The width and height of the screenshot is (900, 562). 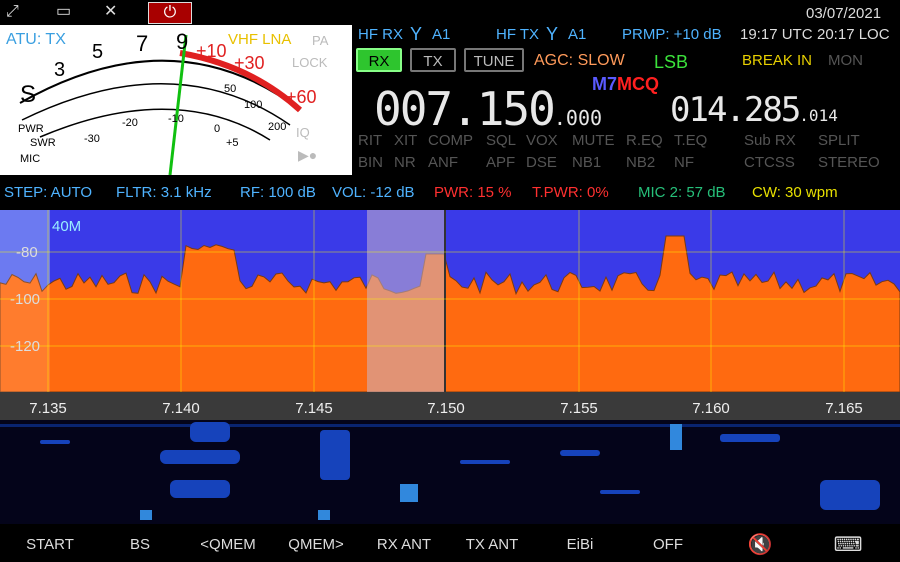 I want to click on tx-antenna-icon: Y, so click(x=552, y=34).